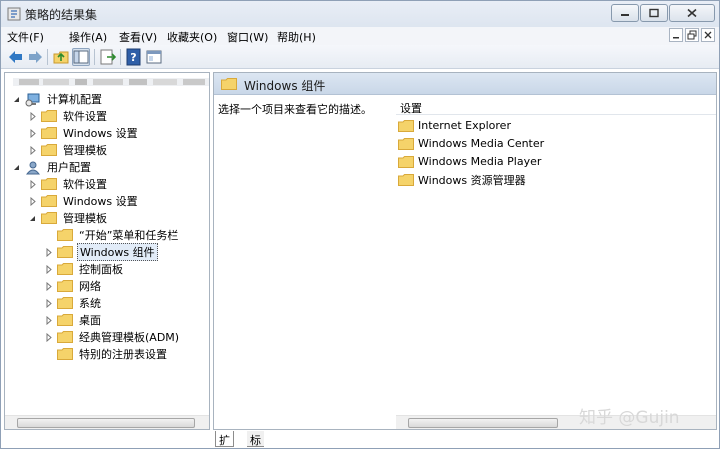 This screenshot has width=720, height=449. What do you see at coordinates (295, 109) in the screenshot?
I see `description-text: 选择一个项目来查看它的描述。` at bounding box center [295, 109].